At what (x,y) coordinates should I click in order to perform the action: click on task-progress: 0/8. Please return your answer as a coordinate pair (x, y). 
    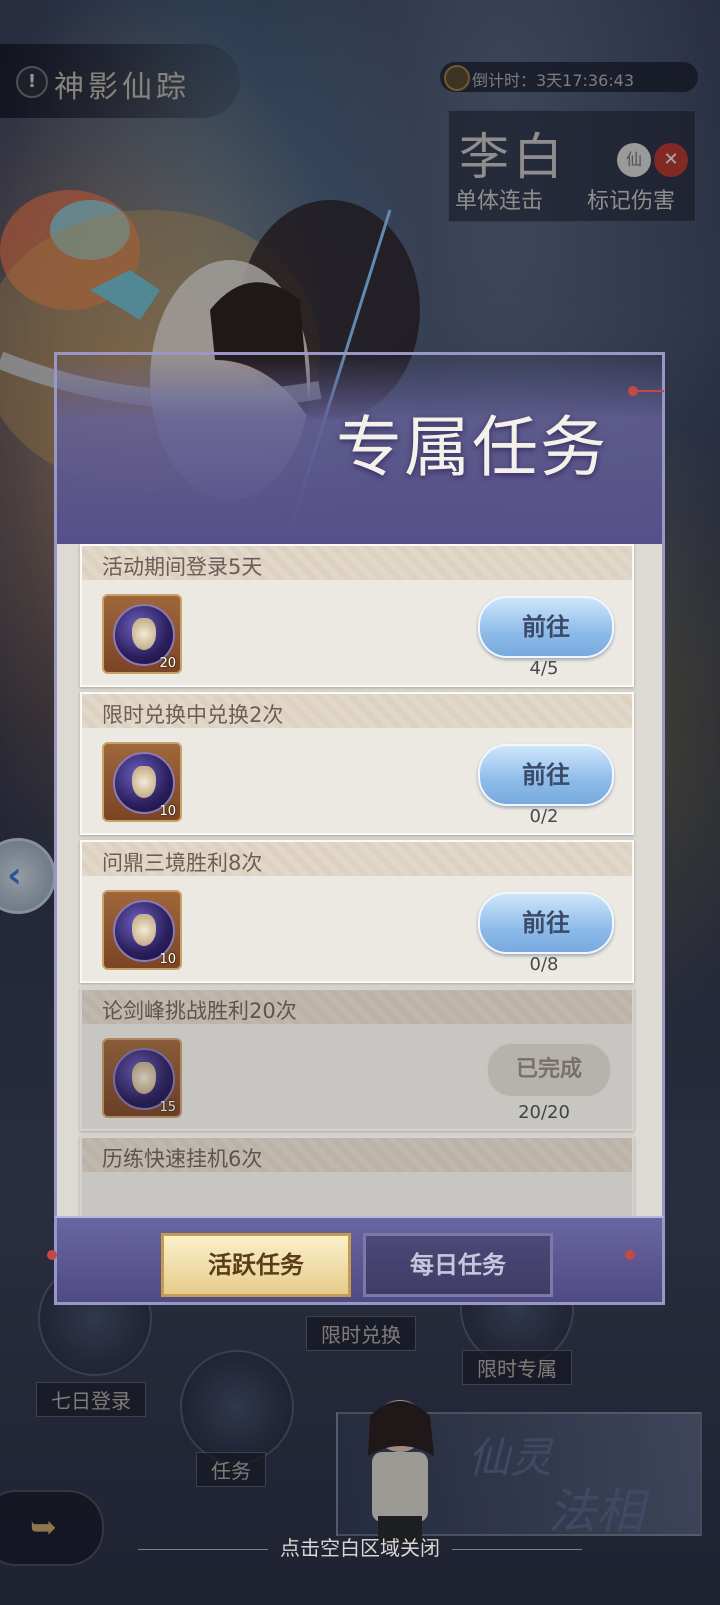
    Looking at the image, I should click on (544, 964).